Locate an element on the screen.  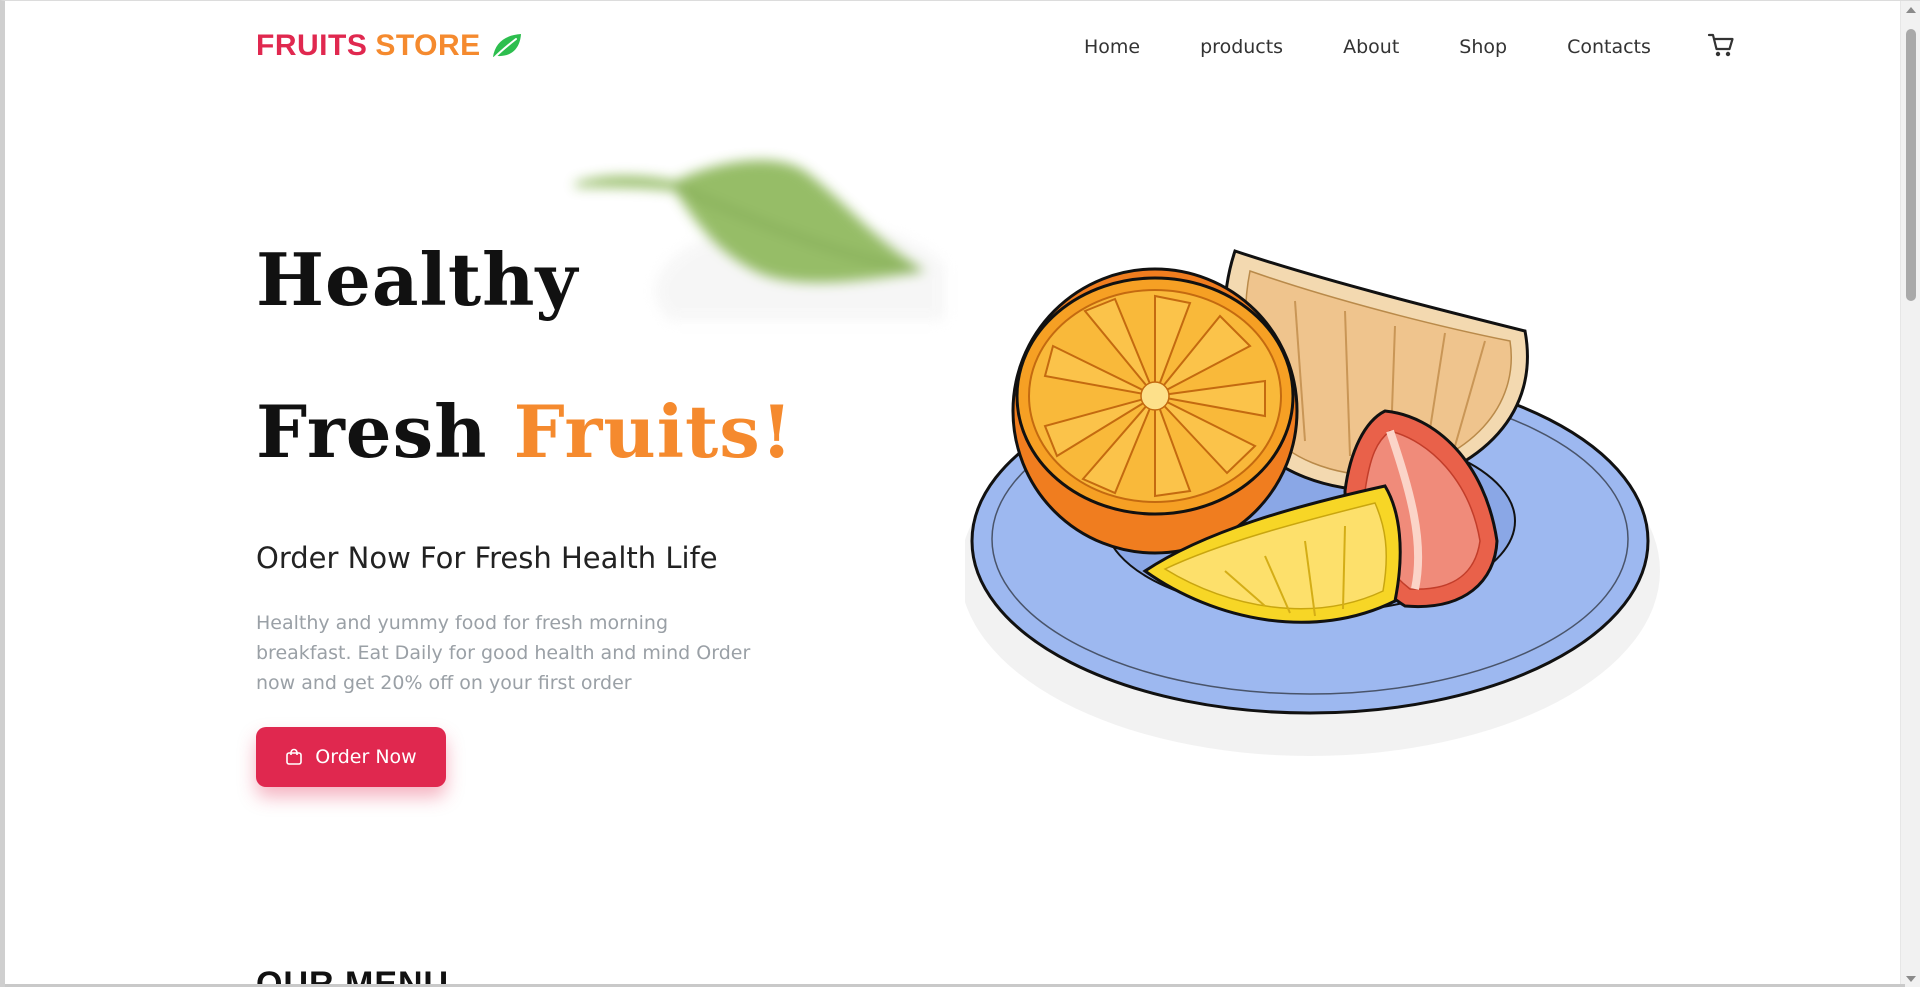
logo: FRUITS STORE is located at coordinates (389, 46).